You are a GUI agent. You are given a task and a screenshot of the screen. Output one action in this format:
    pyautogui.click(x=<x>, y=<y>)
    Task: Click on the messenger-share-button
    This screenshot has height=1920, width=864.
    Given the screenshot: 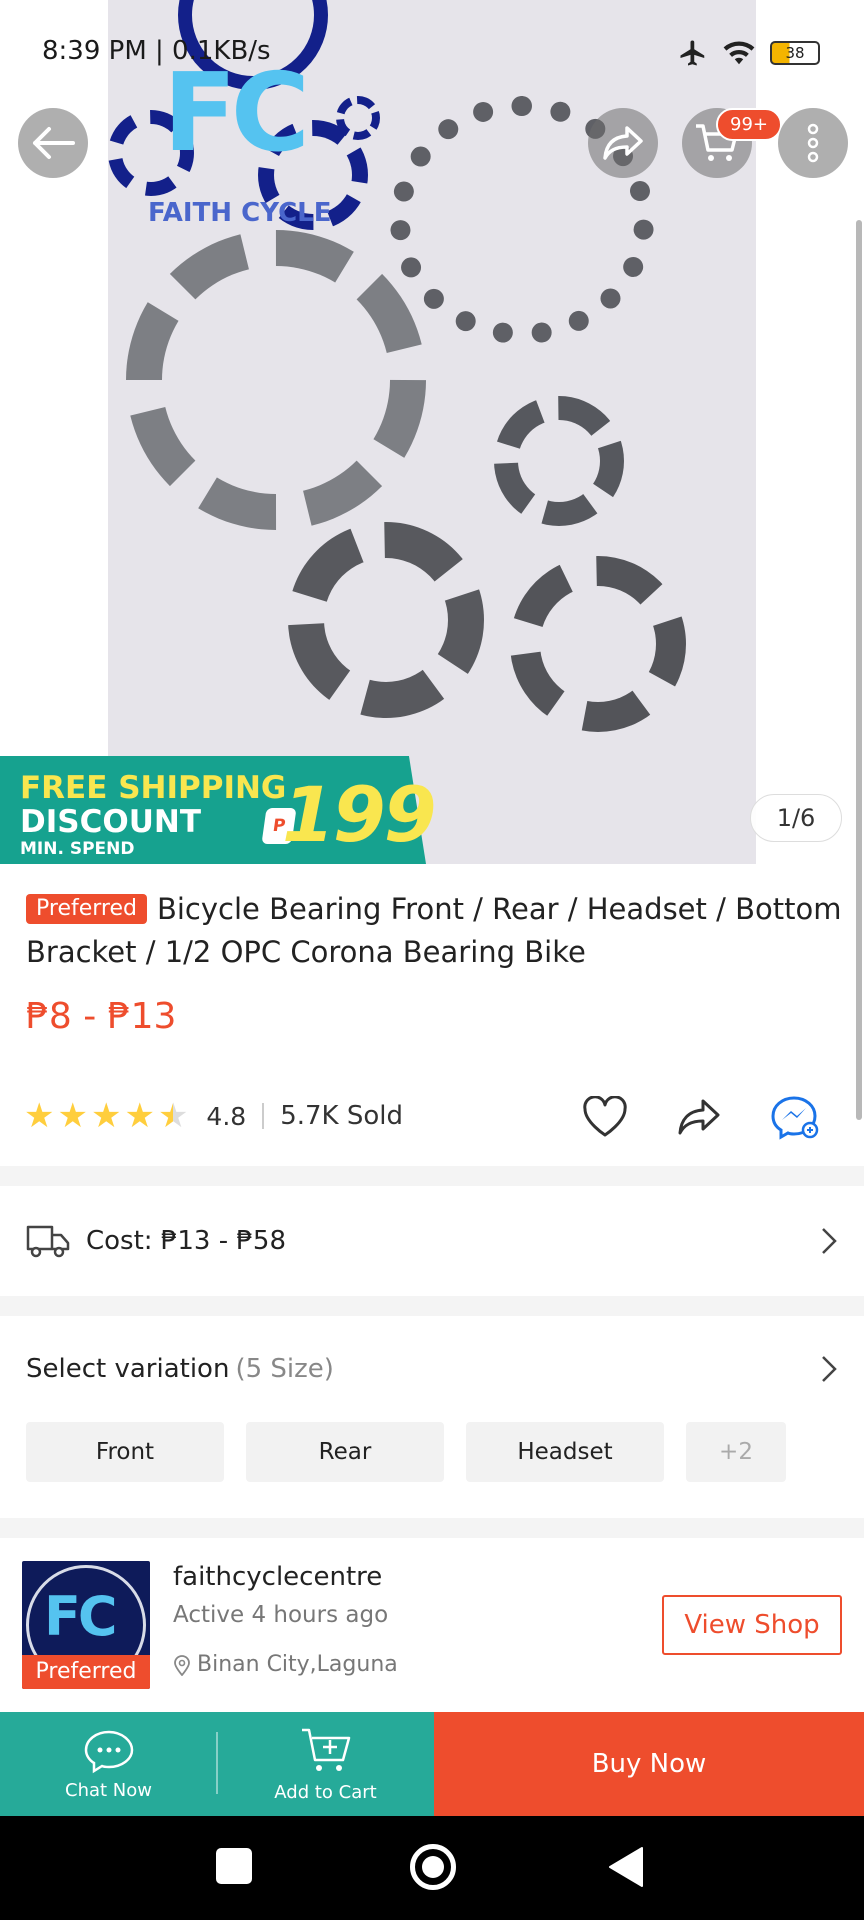 What is the action you would take?
    pyautogui.click(x=795, y=1117)
    